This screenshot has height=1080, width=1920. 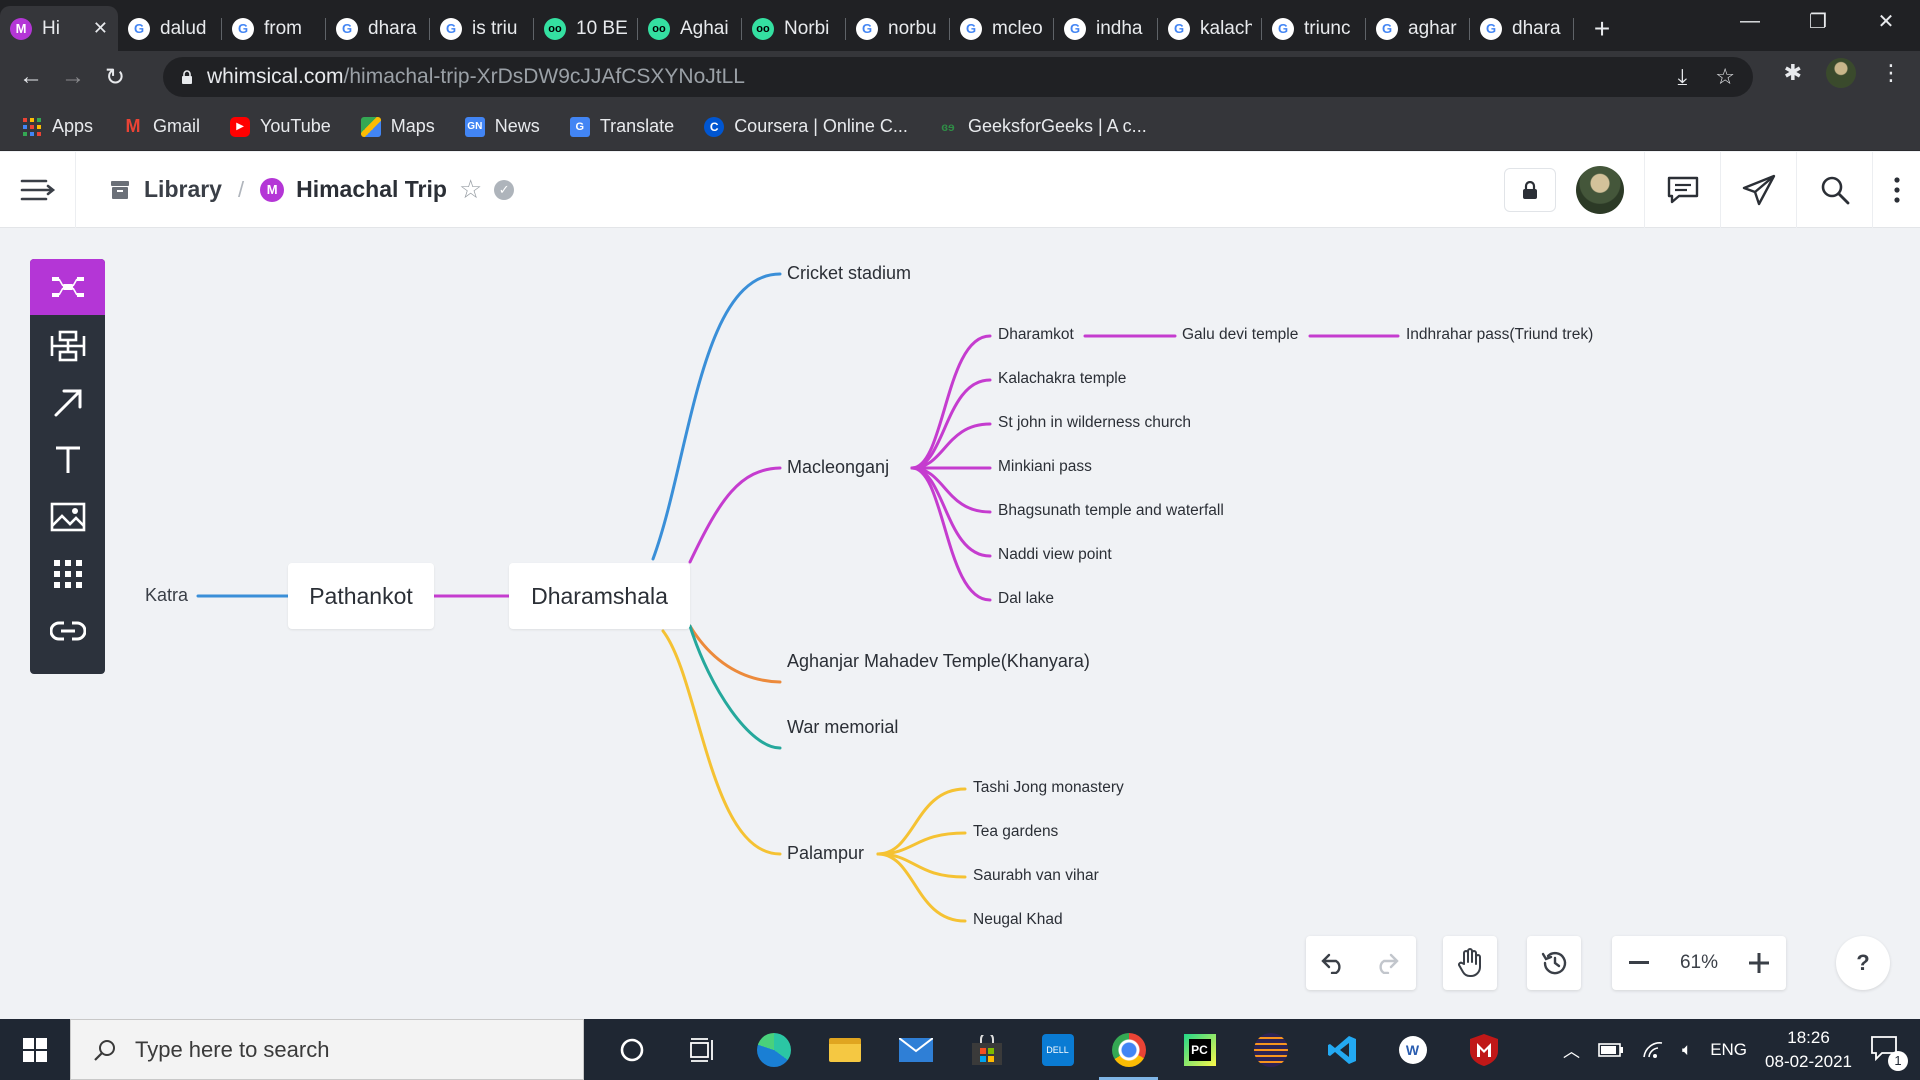 I want to click on battery-icon, so click(x=1611, y=1050).